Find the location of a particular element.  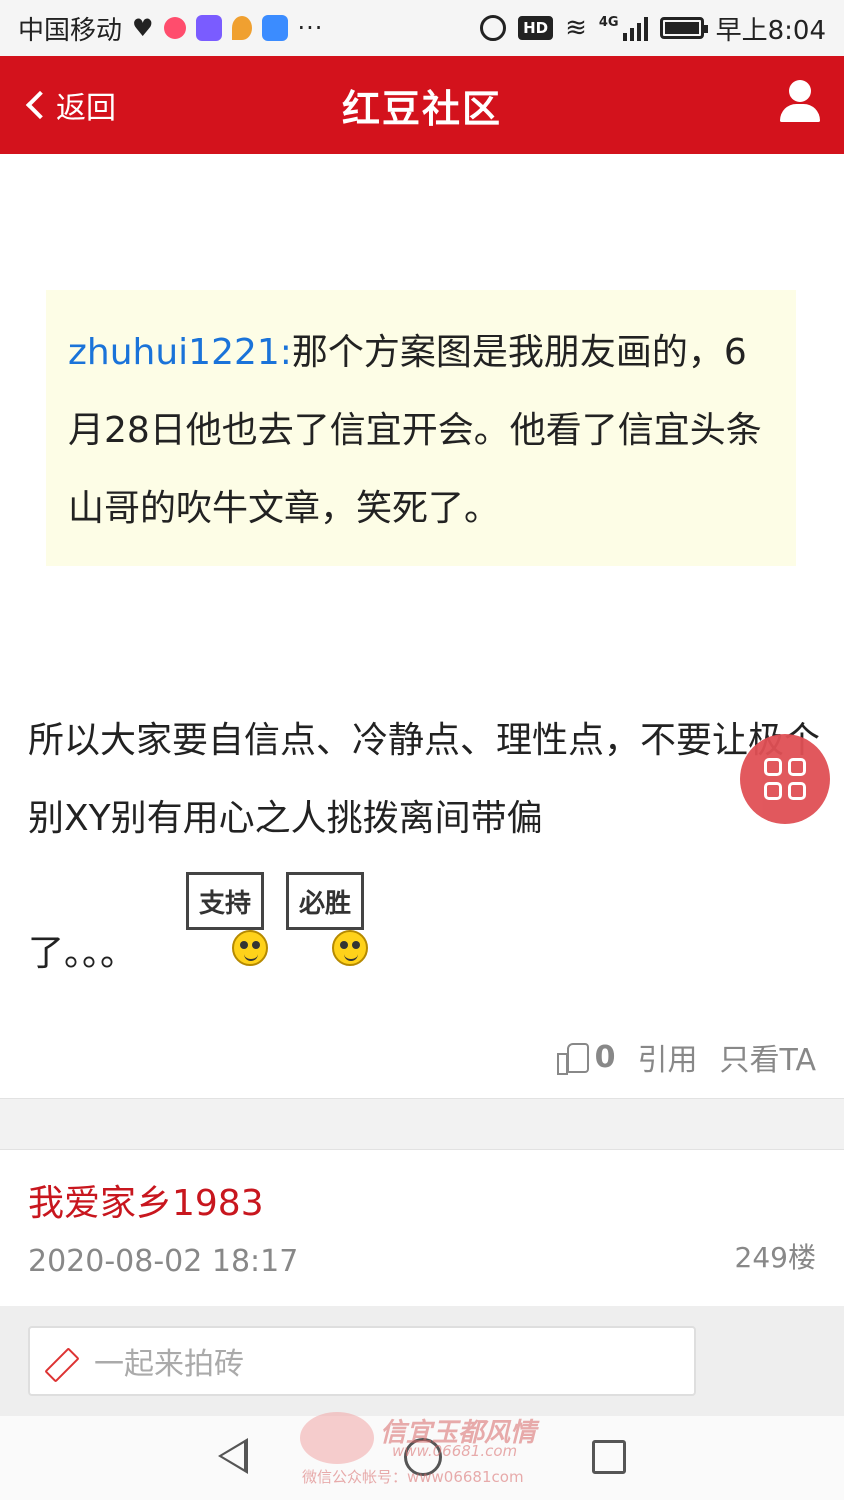

quoted-username: zhuhui1221: is located at coordinates (180, 352).